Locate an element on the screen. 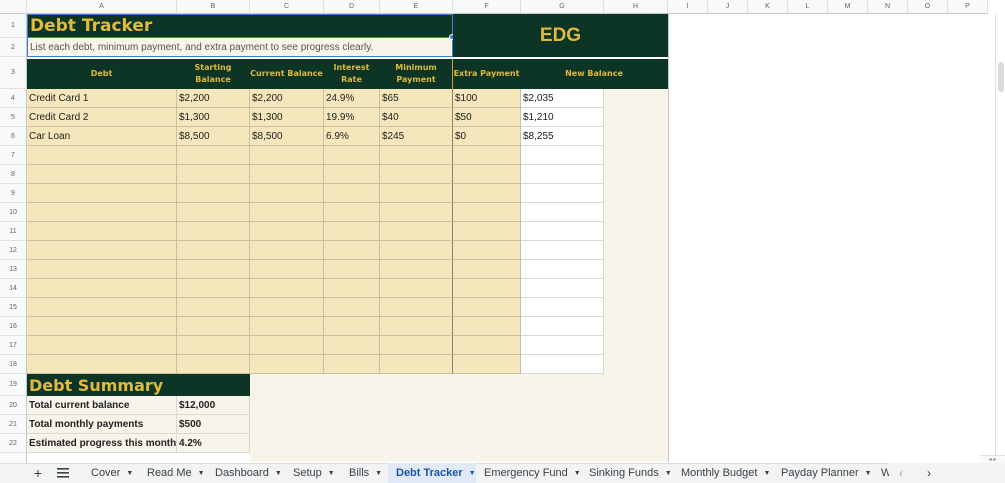 This screenshot has width=1005, height=483. column-header-g: G is located at coordinates (562, 7).